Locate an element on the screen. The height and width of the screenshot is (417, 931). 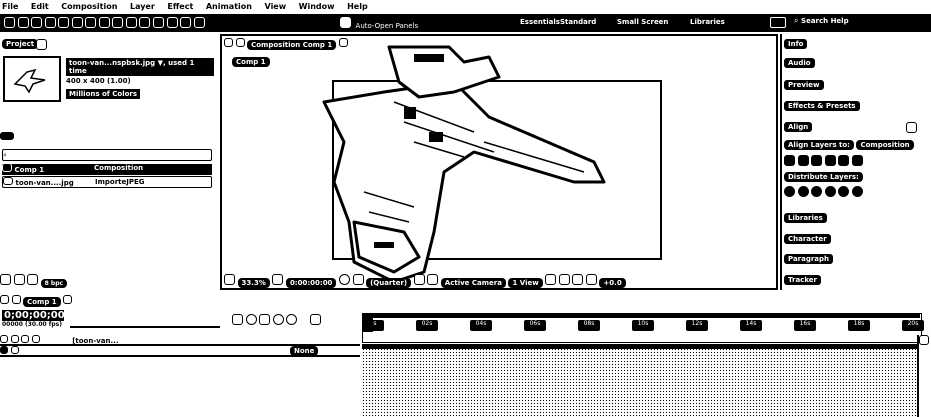
menu-effect: Effect is located at coordinates (180, 6).